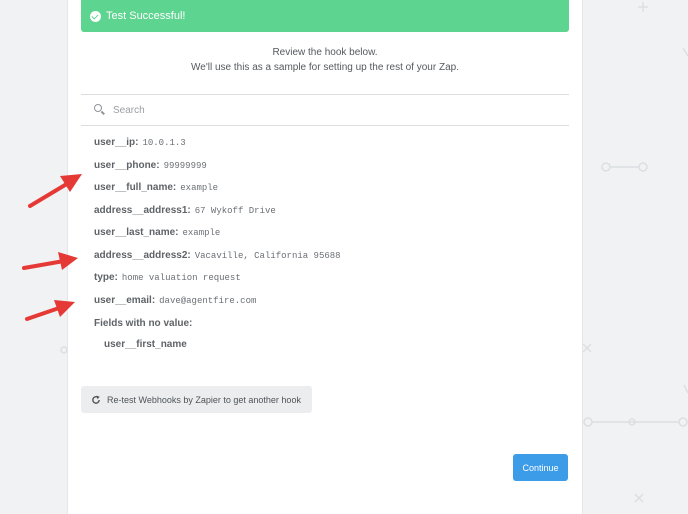 The image size is (688, 514). I want to click on continue-button: Continue, so click(540, 467).